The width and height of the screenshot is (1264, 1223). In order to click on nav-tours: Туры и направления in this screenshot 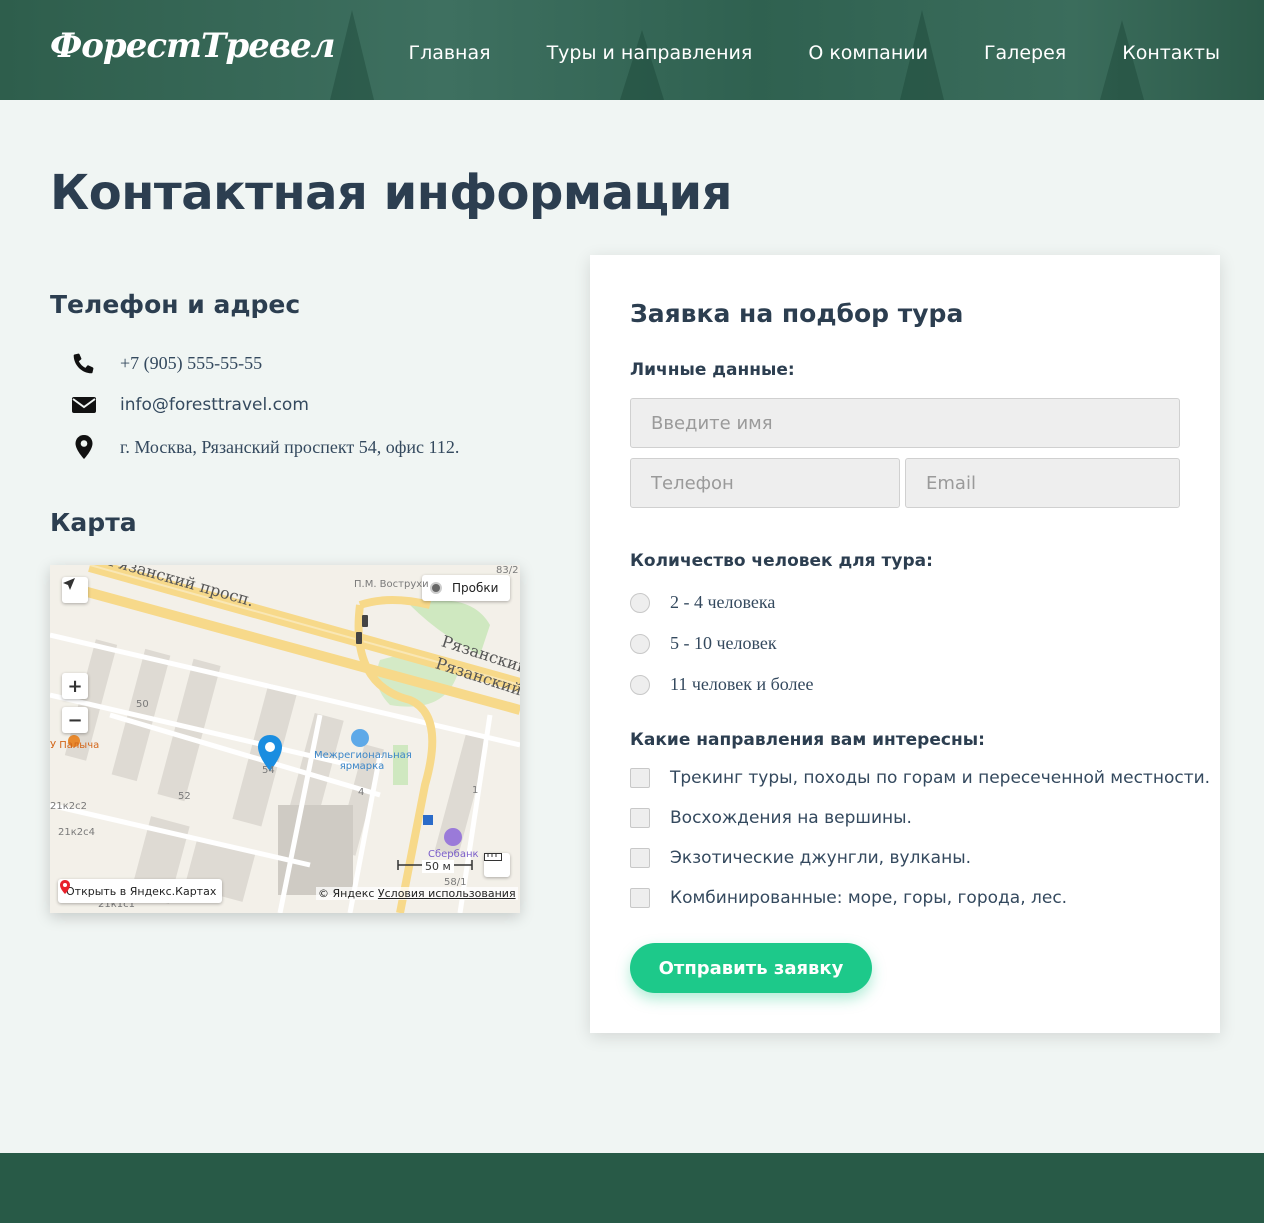, I will do `click(650, 53)`.